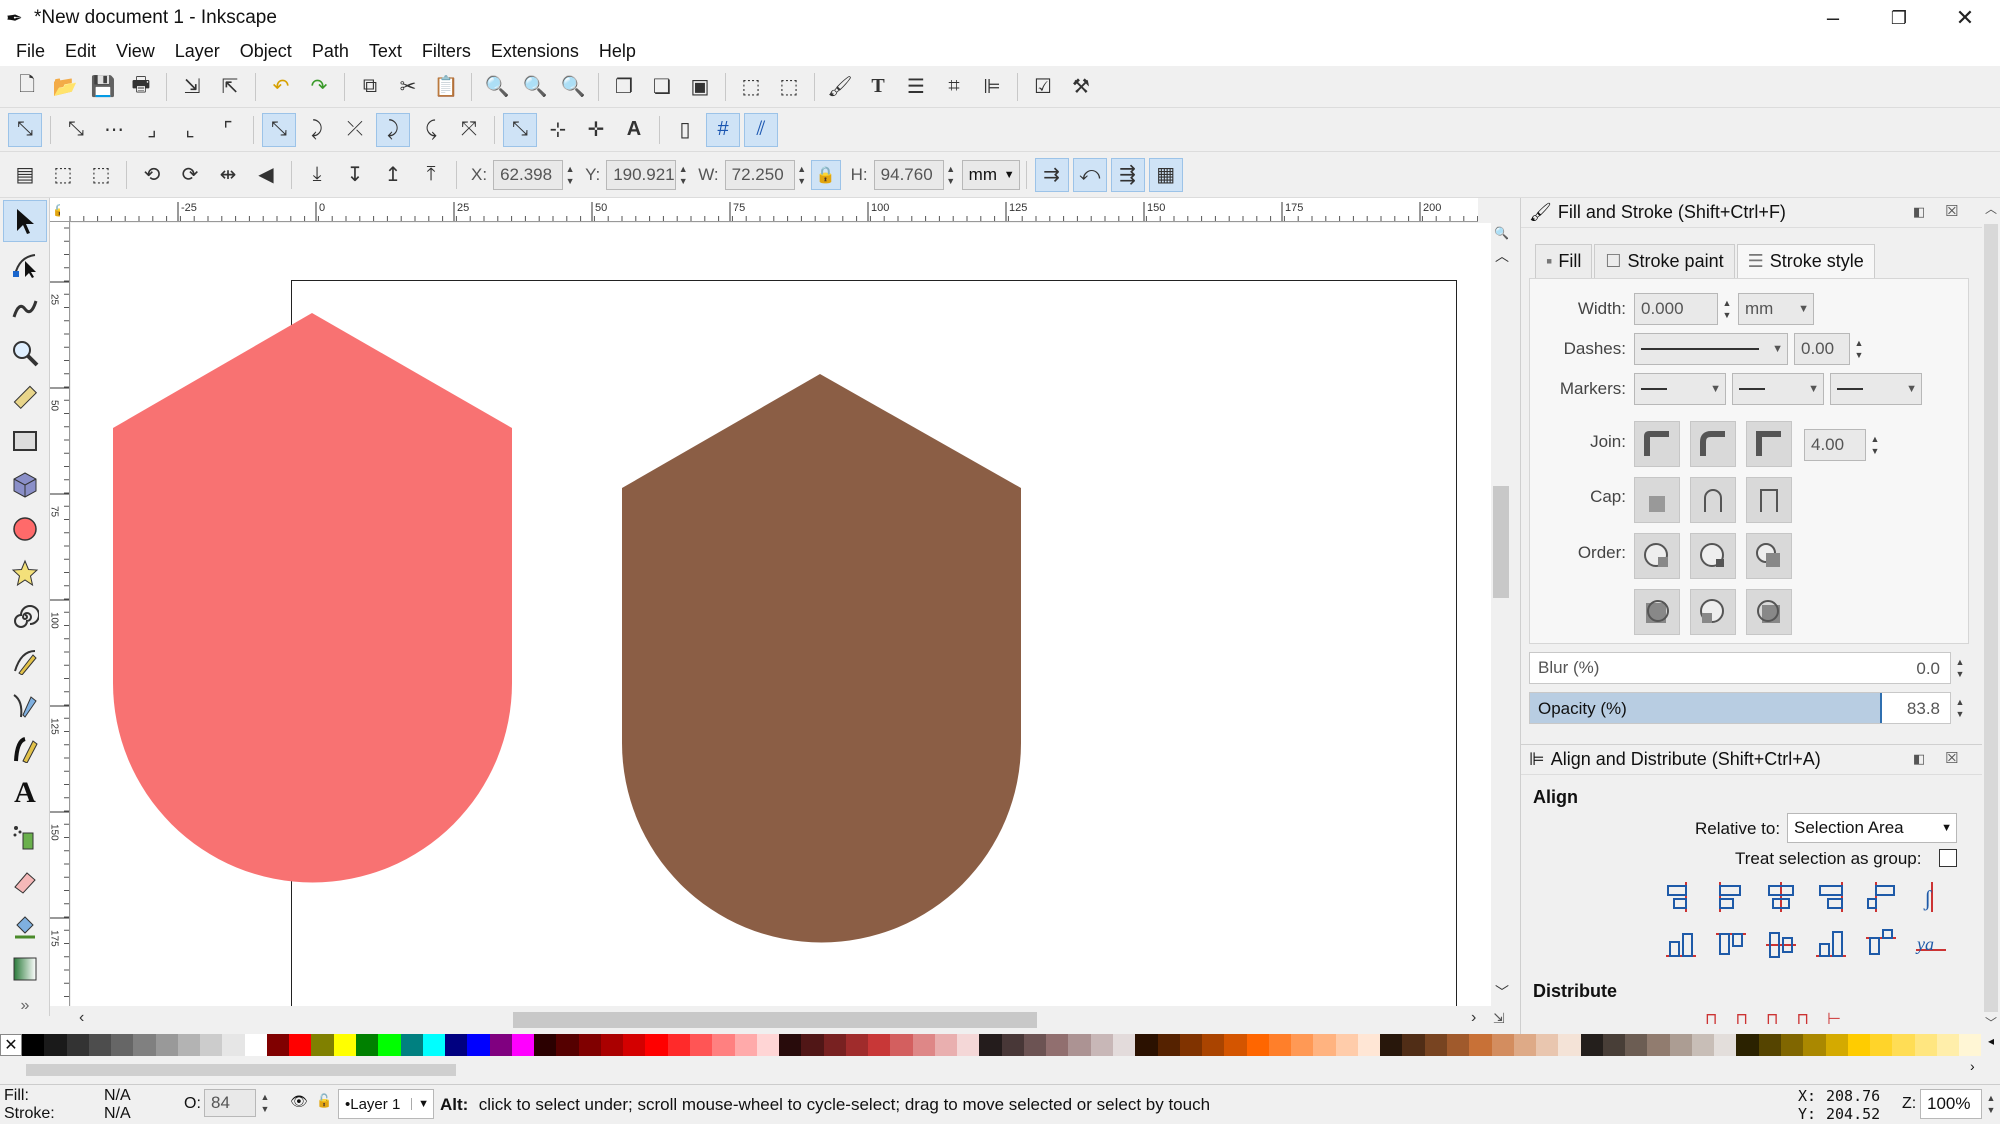  Describe the element at coordinates (25, 397) in the screenshot. I see `measure-tool-icon` at that location.